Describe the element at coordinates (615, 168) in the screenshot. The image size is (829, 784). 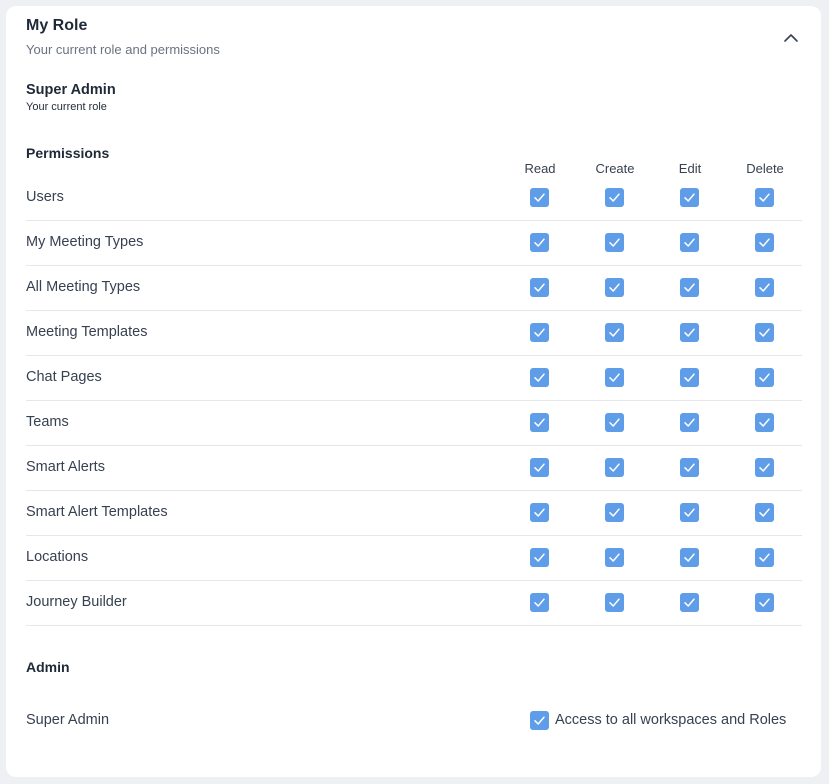
I see `column-header-create: Create` at that location.